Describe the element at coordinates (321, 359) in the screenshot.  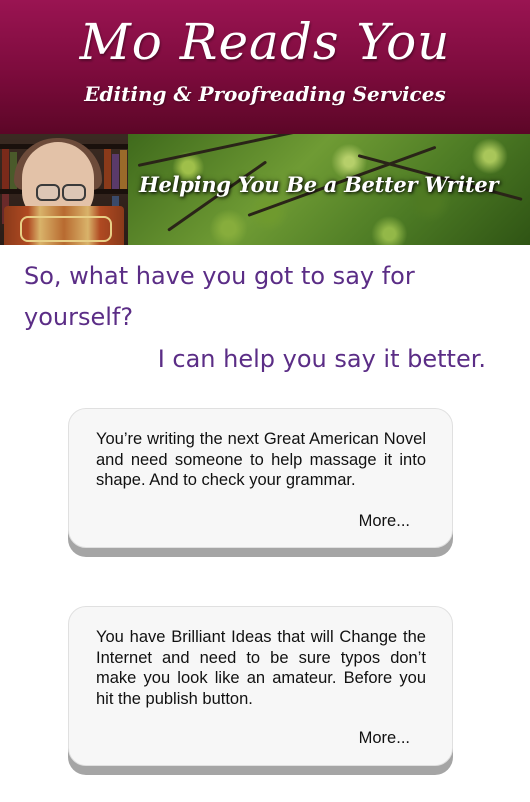
I see `intro-answer: I can help you say it better.` at that location.